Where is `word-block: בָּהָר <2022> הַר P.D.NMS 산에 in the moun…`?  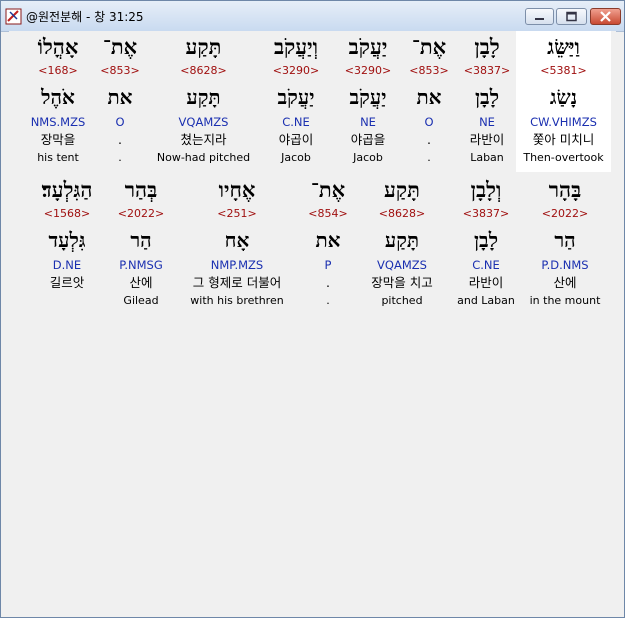
word-block: בָּהָר <2022> הַר P.D.NMS 산에 in the moun… is located at coordinates (565, 241).